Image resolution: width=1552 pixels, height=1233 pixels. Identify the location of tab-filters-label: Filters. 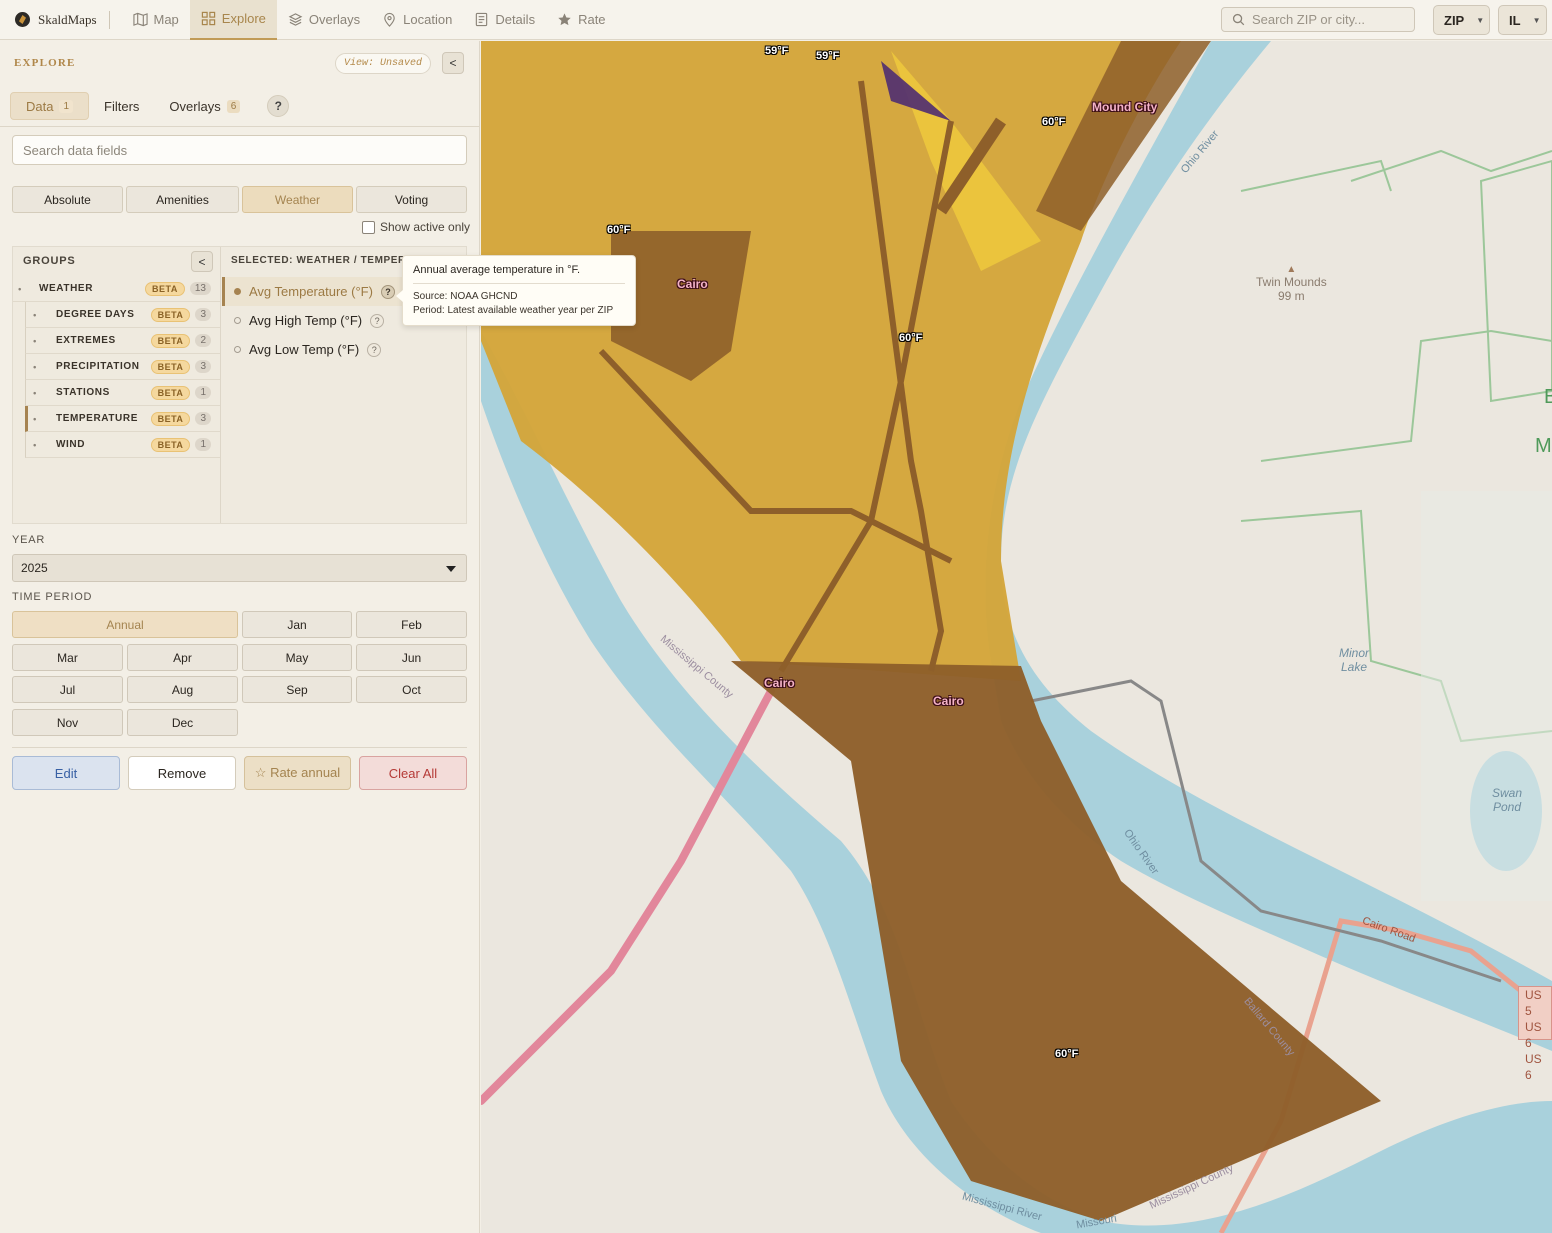
(122, 106).